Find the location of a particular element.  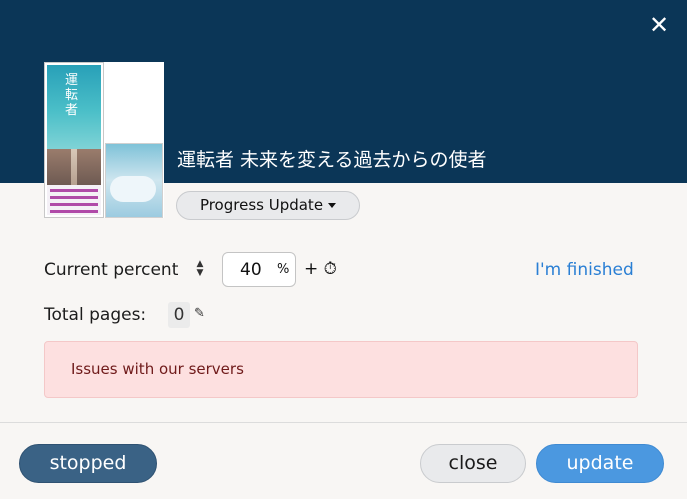

percent-input: 40 % is located at coordinates (259, 269).